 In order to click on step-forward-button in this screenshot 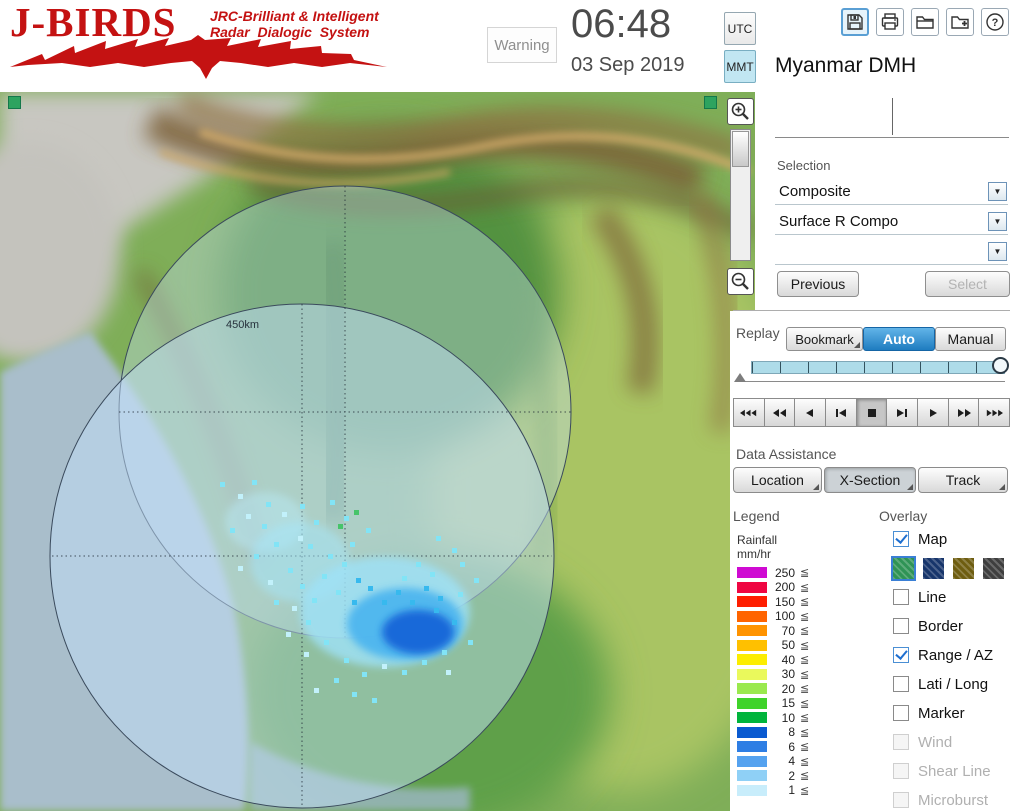, I will do `click(902, 412)`.